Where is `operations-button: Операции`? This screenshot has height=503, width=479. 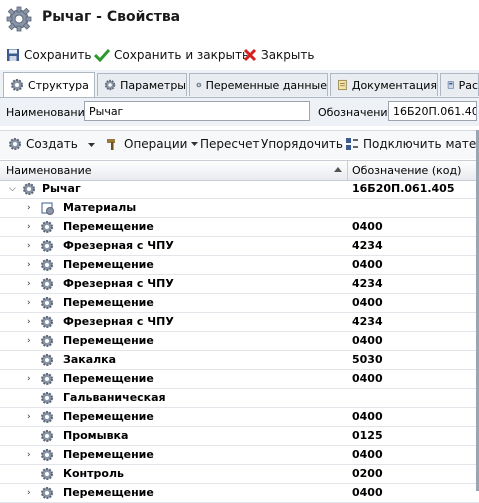
operations-button: Операции is located at coordinates (152, 144).